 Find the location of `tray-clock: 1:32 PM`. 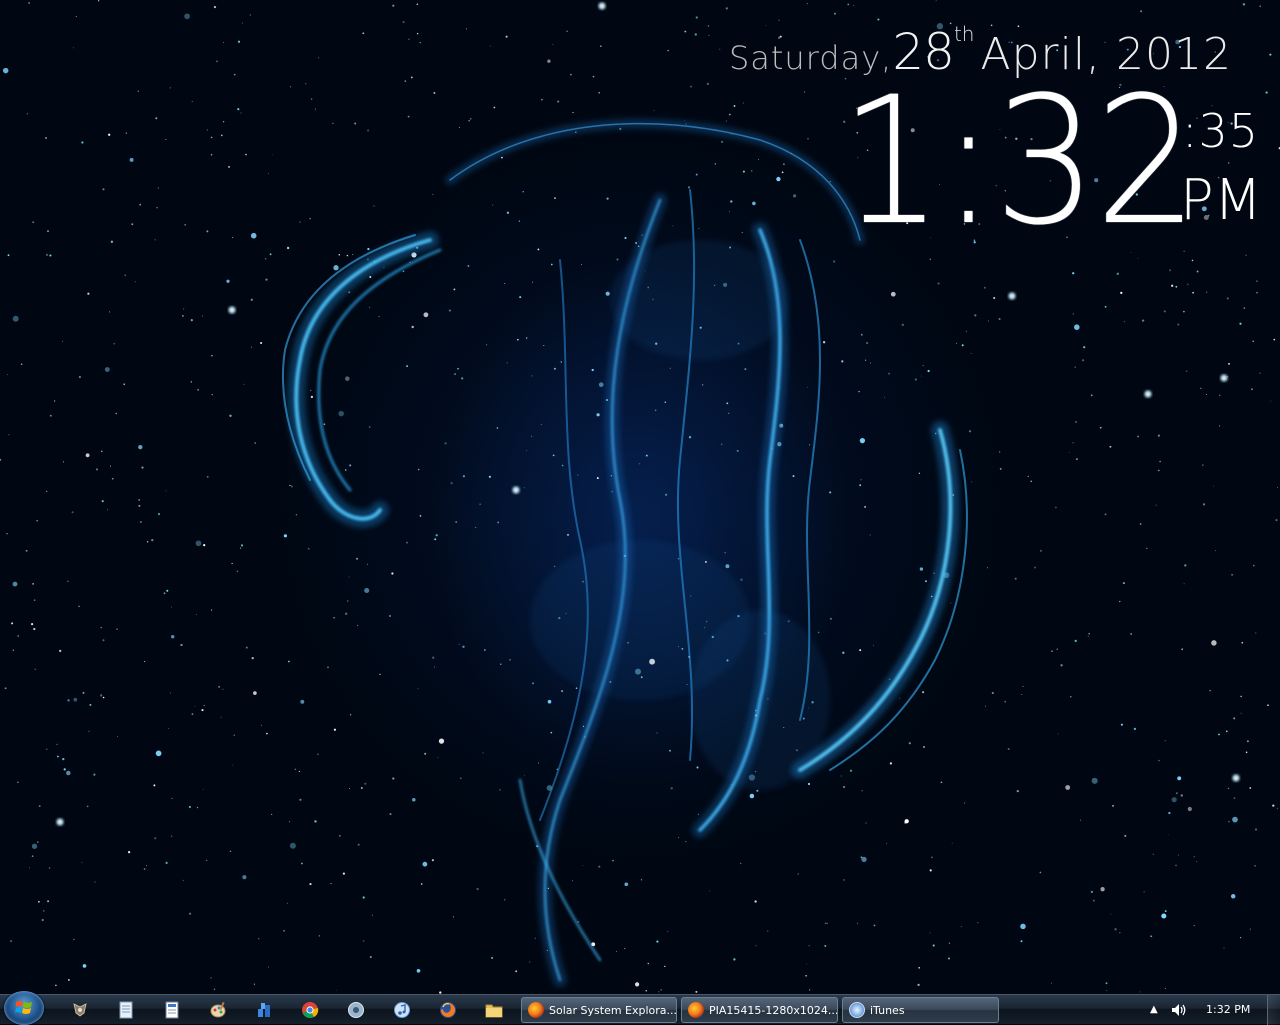

tray-clock: 1:32 PM is located at coordinates (1228, 1009).